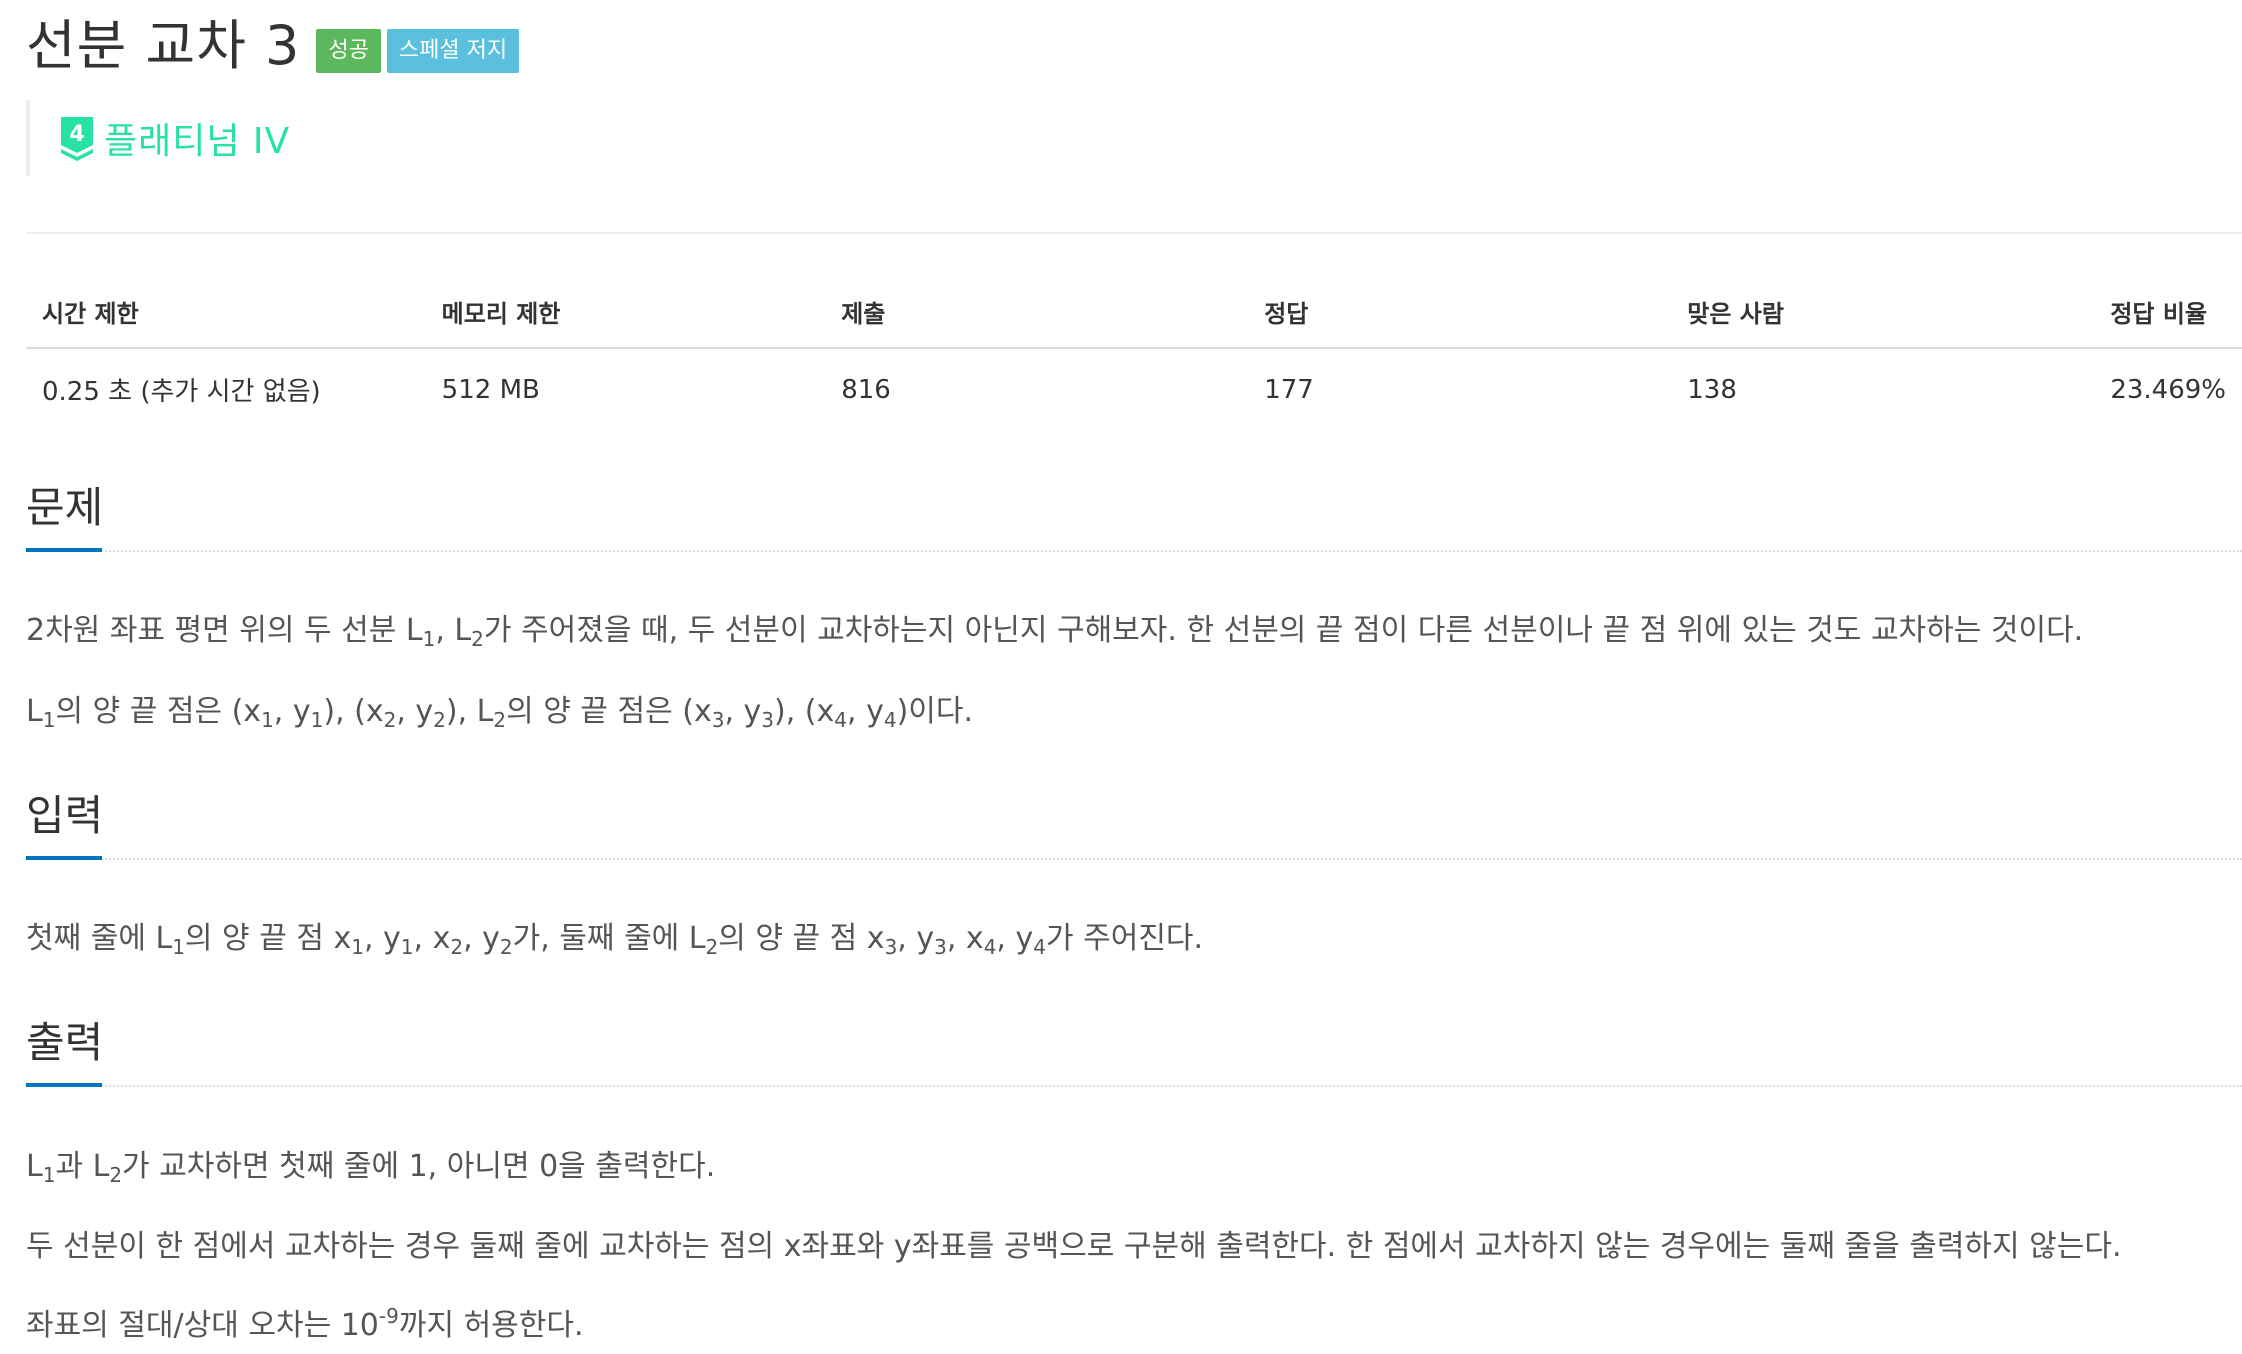  Describe the element at coordinates (181, 392) in the screenshot. I see `time-limit-value: 0.25 초 (추가 시간 없음)` at that location.